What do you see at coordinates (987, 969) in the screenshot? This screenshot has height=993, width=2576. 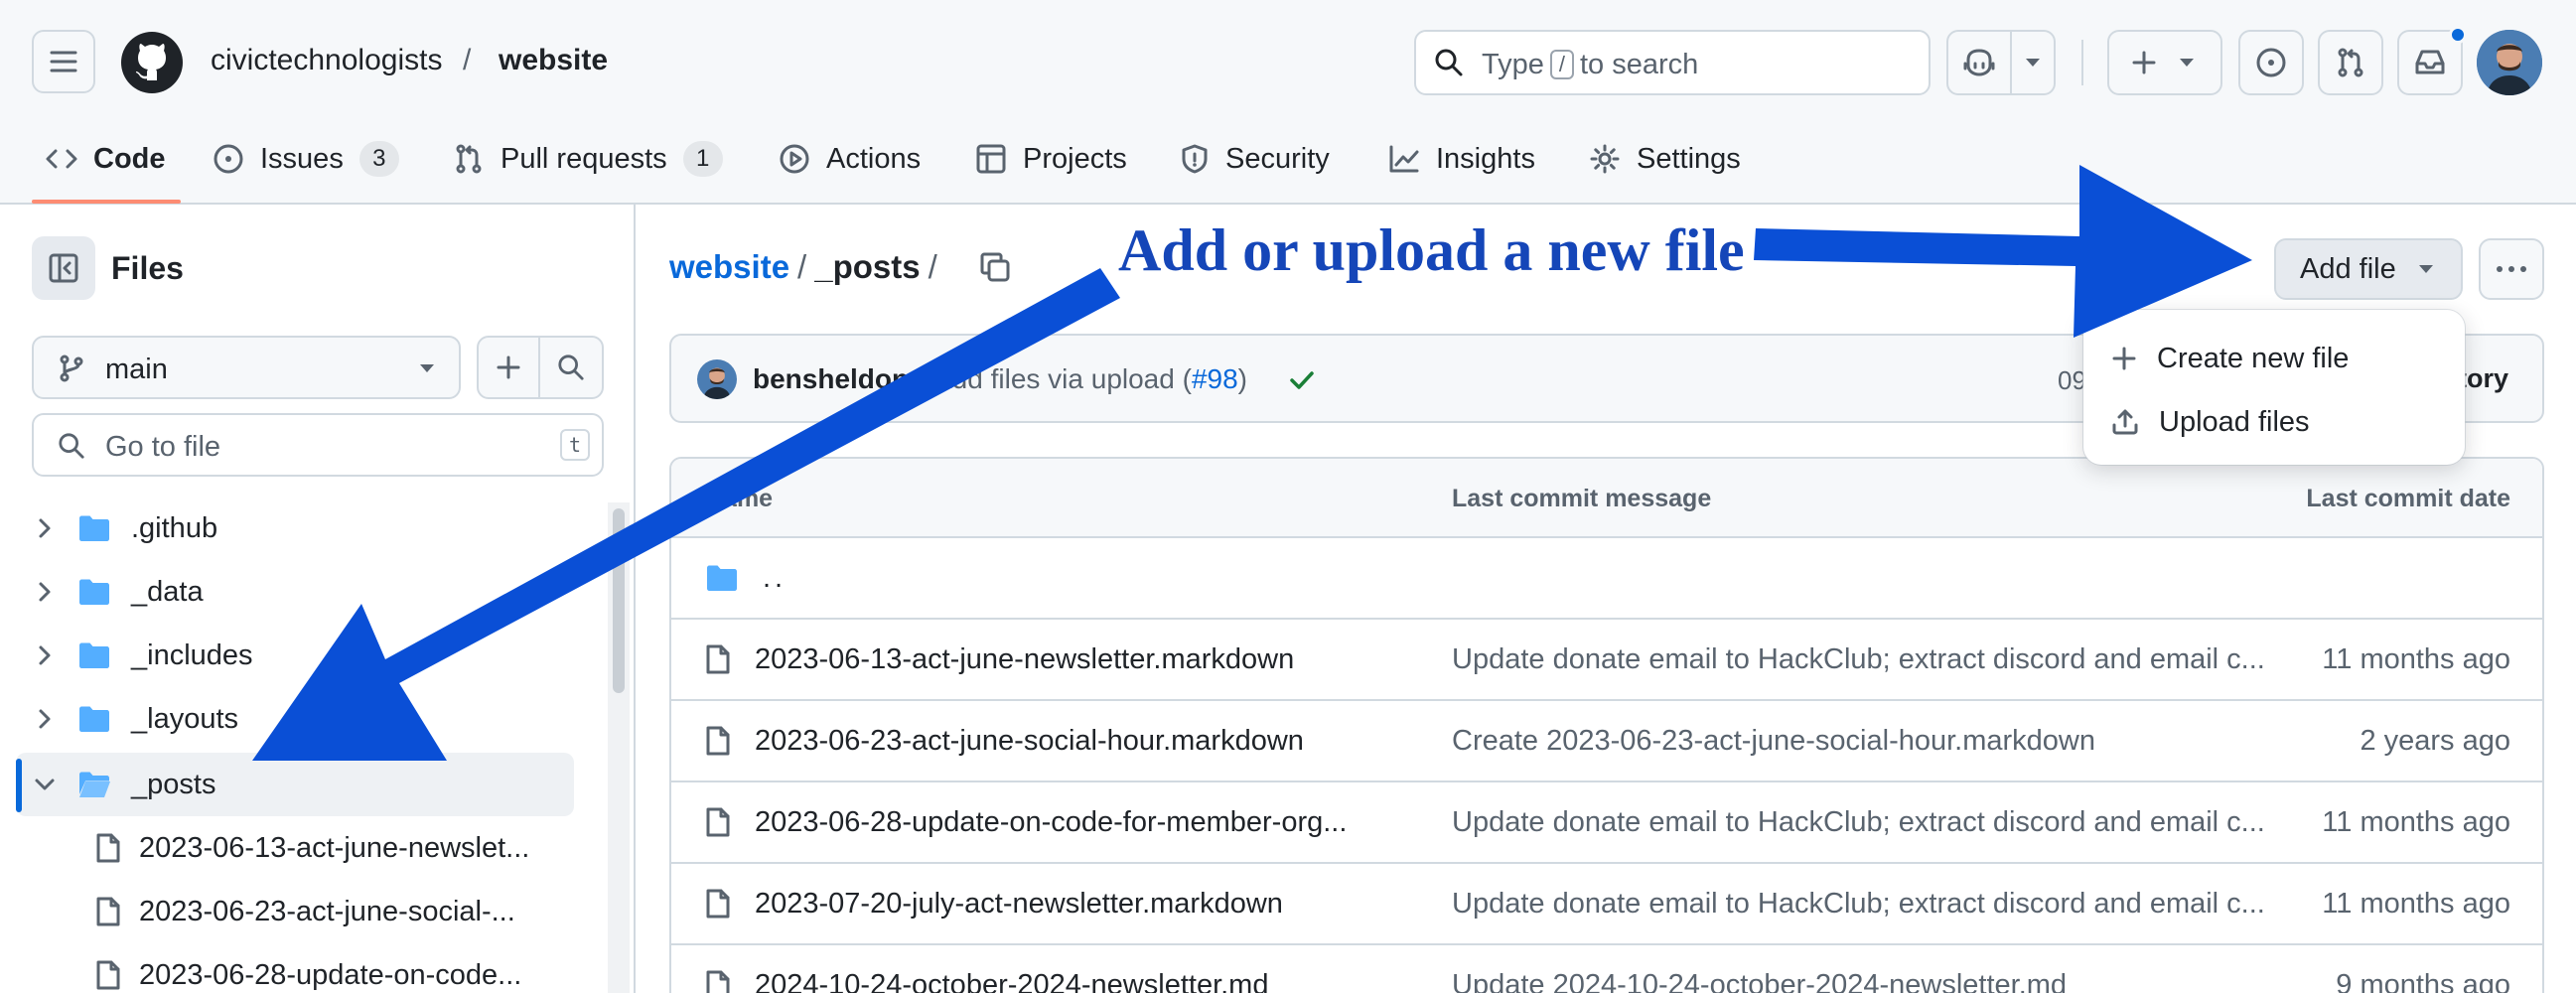 I see `file-name-link: 2024-10-24-october-2024-newsletter.md` at bounding box center [987, 969].